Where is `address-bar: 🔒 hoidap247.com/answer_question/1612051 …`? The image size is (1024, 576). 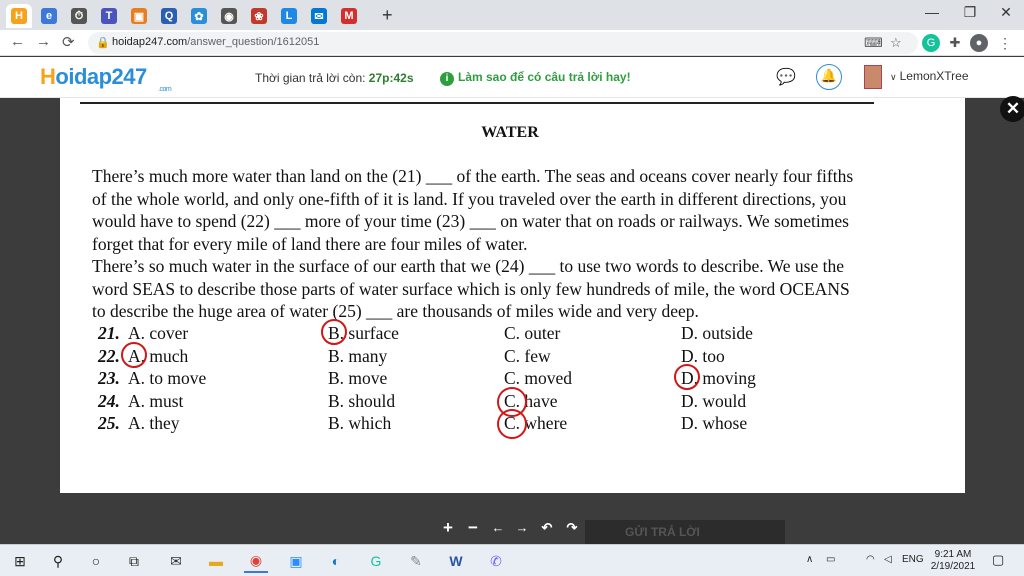
address-bar: 🔒 hoidap247.com/answer_question/1612051 … is located at coordinates (503, 43).